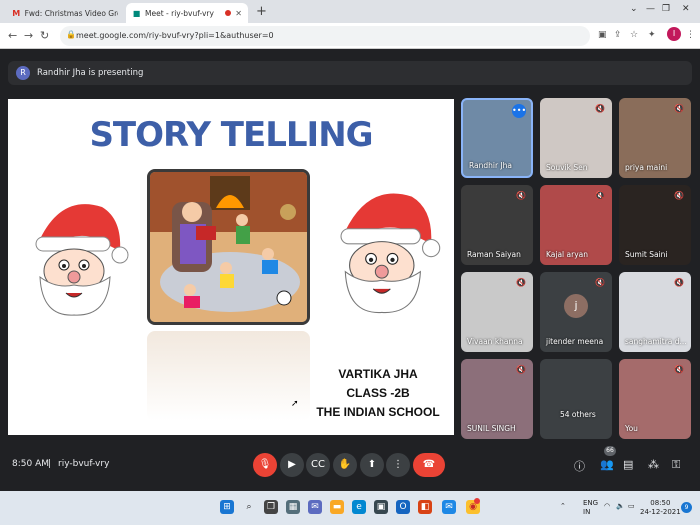 This screenshot has height=525, width=700. I want to click on edge-icon: e, so click(359, 507).